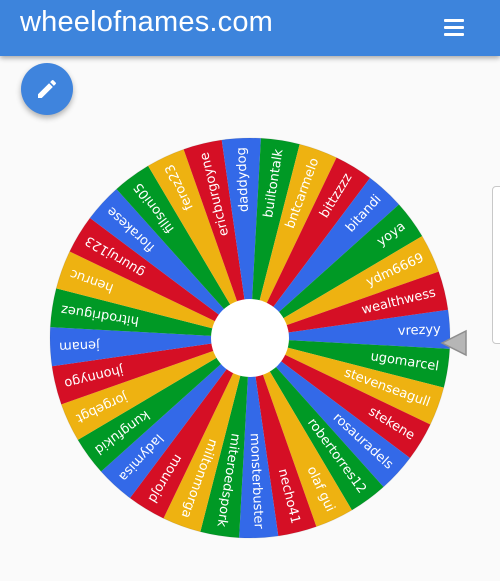 This screenshot has height=581, width=500. Describe the element at coordinates (250, 338) in the screenshot. I see `wheel-center` at that location.